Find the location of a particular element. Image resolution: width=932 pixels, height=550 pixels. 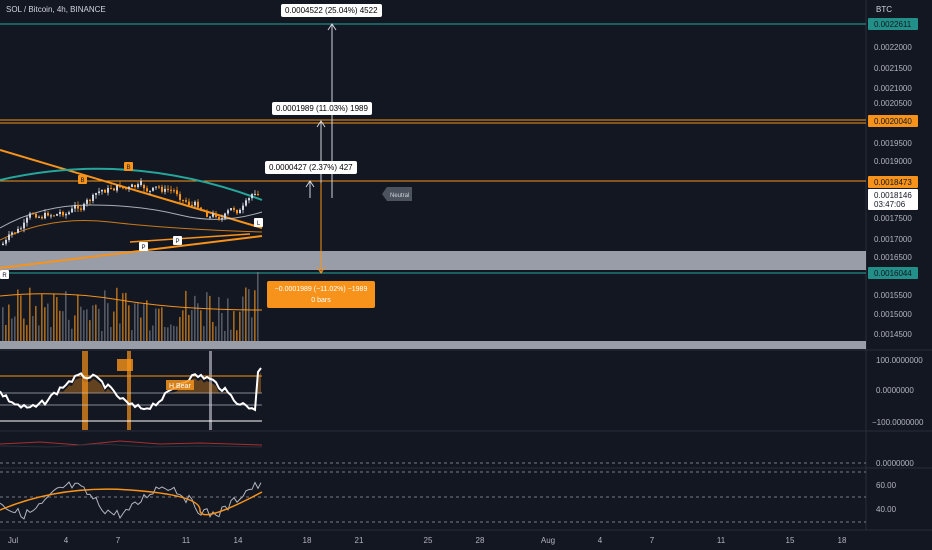

price-tag-top-text: 0.0022611 is located at coordinates (893, 24).